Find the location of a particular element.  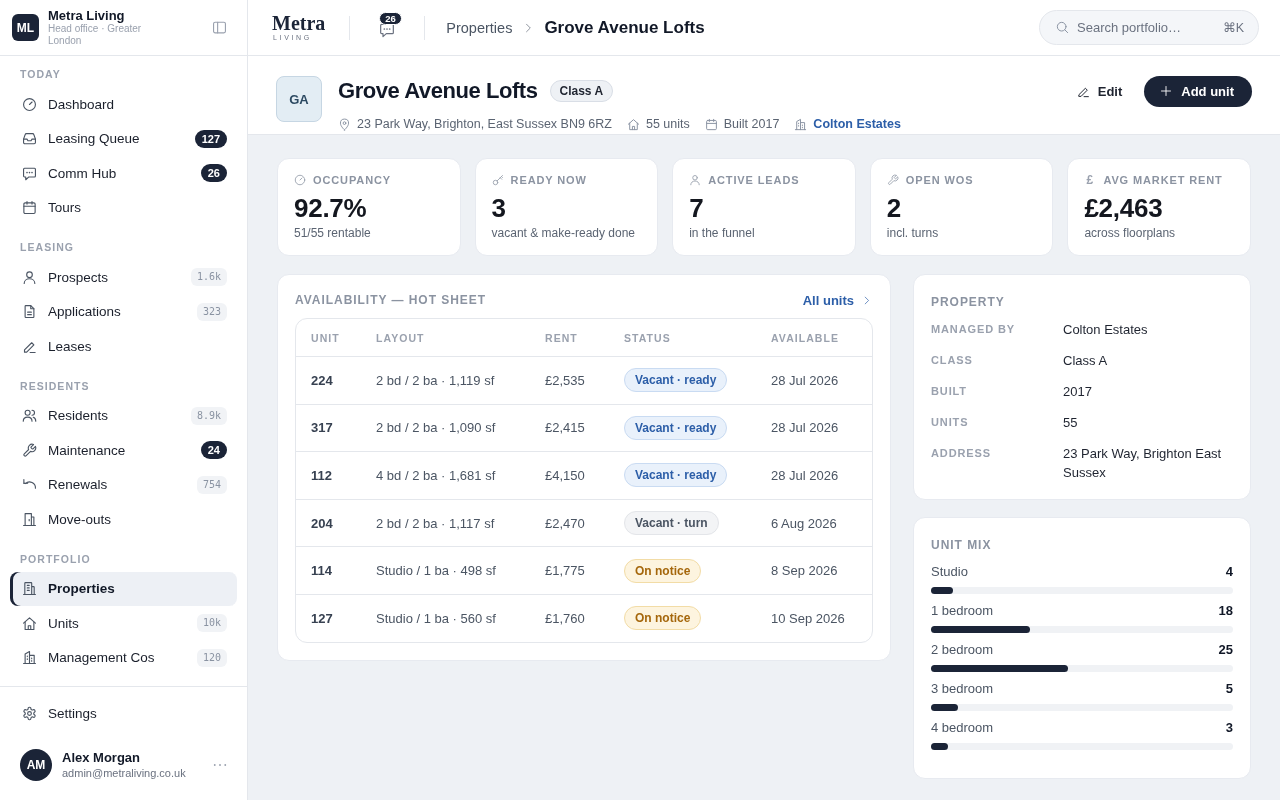

count-badge: 127 is located at coordinates (210, 138).